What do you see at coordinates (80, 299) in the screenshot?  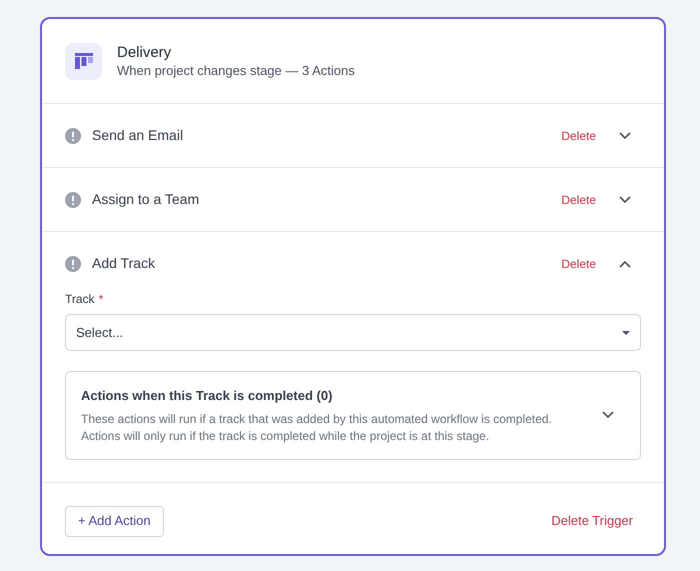 I see `field-label: Track` at bounding box center [80, 299].